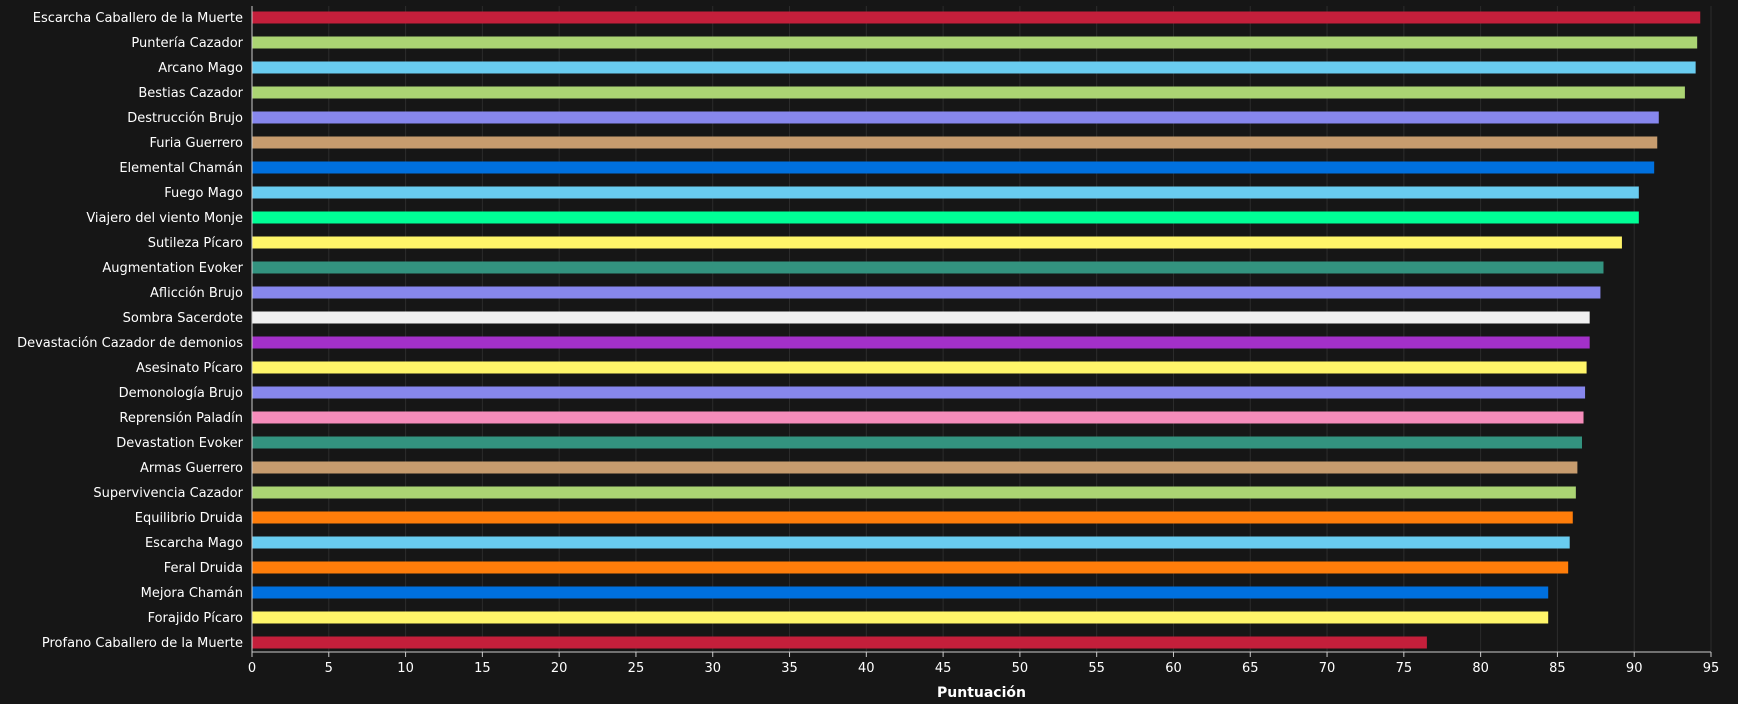  I want to click on x-tick-label: 10, so click(405, 668).